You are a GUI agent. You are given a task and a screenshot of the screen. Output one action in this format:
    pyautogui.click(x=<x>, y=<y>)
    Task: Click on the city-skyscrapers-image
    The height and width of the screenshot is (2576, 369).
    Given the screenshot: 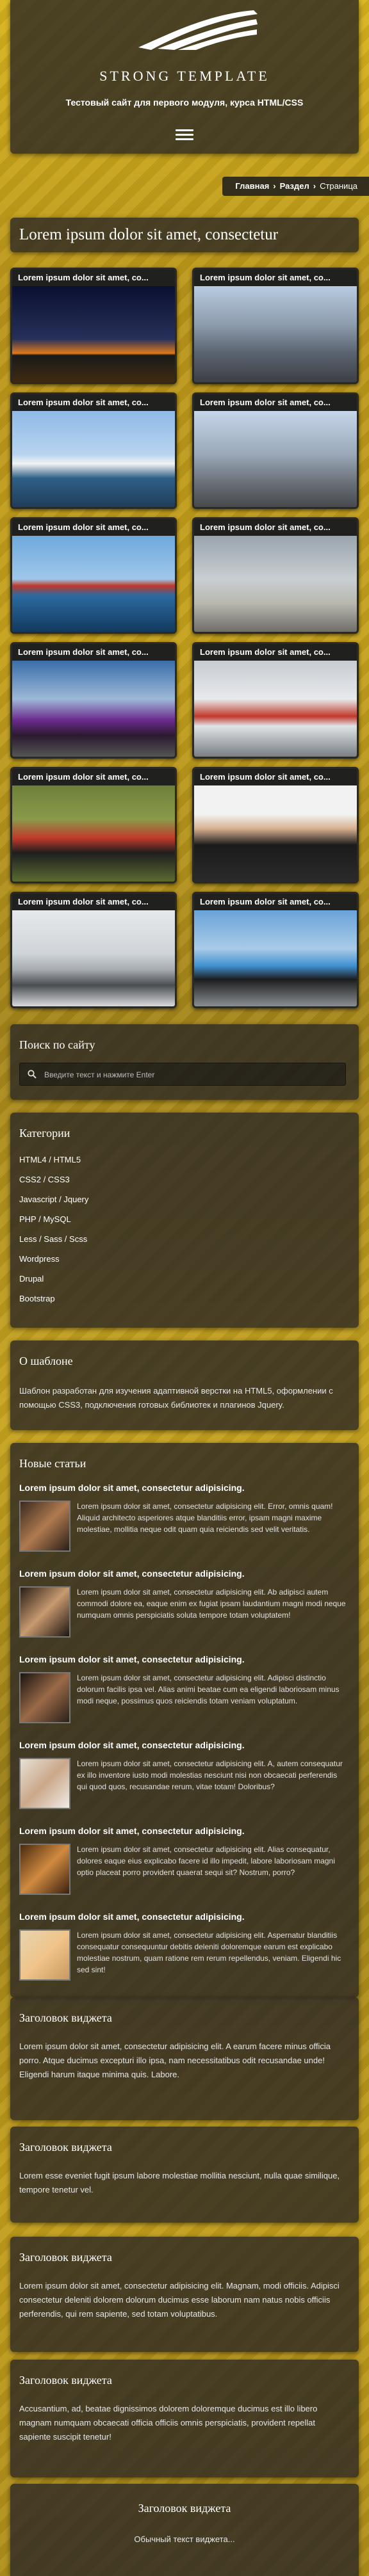 What is the action you would take?
    pyautogui.click(x=275, y=334)
    